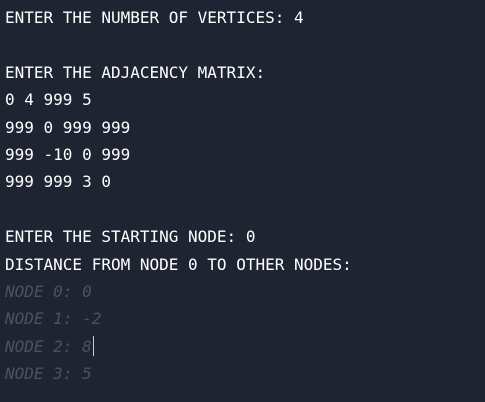 The height and width of the screenshot is (402, 485). Describe the element at coordinates (135, 72) in the screenshot. I see `adjacency-prompt-line: ENTER THE ADJACENCY MATRIX:` at that location.